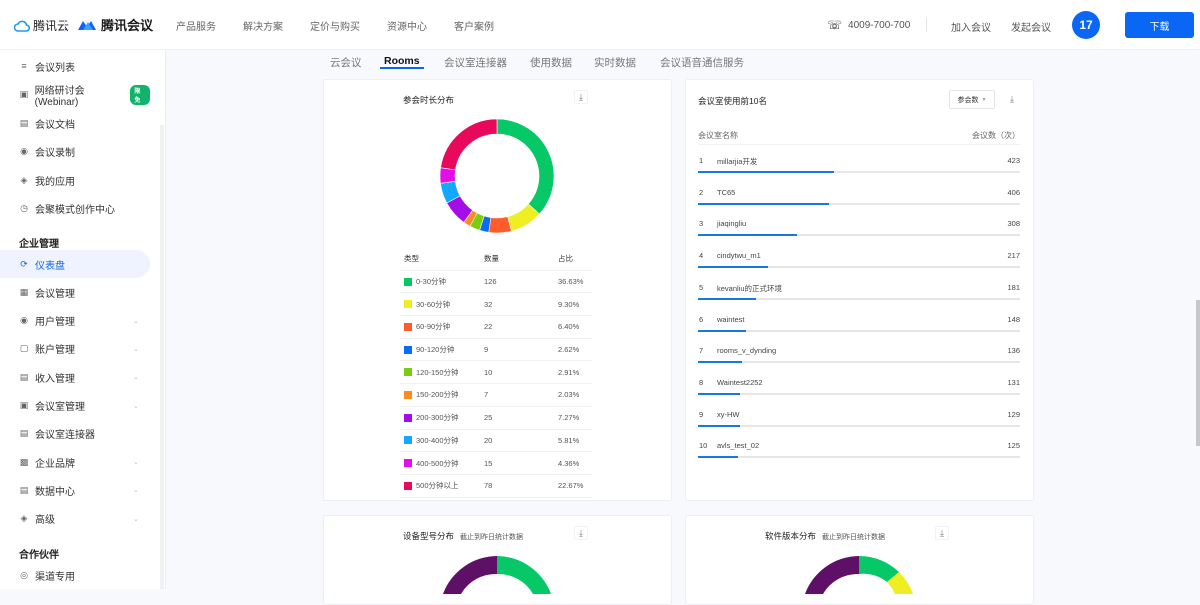  Describe the element at coordinates (1031, 26) in the screenshot. I see `start-meeting-link: 发起会议` at that location.